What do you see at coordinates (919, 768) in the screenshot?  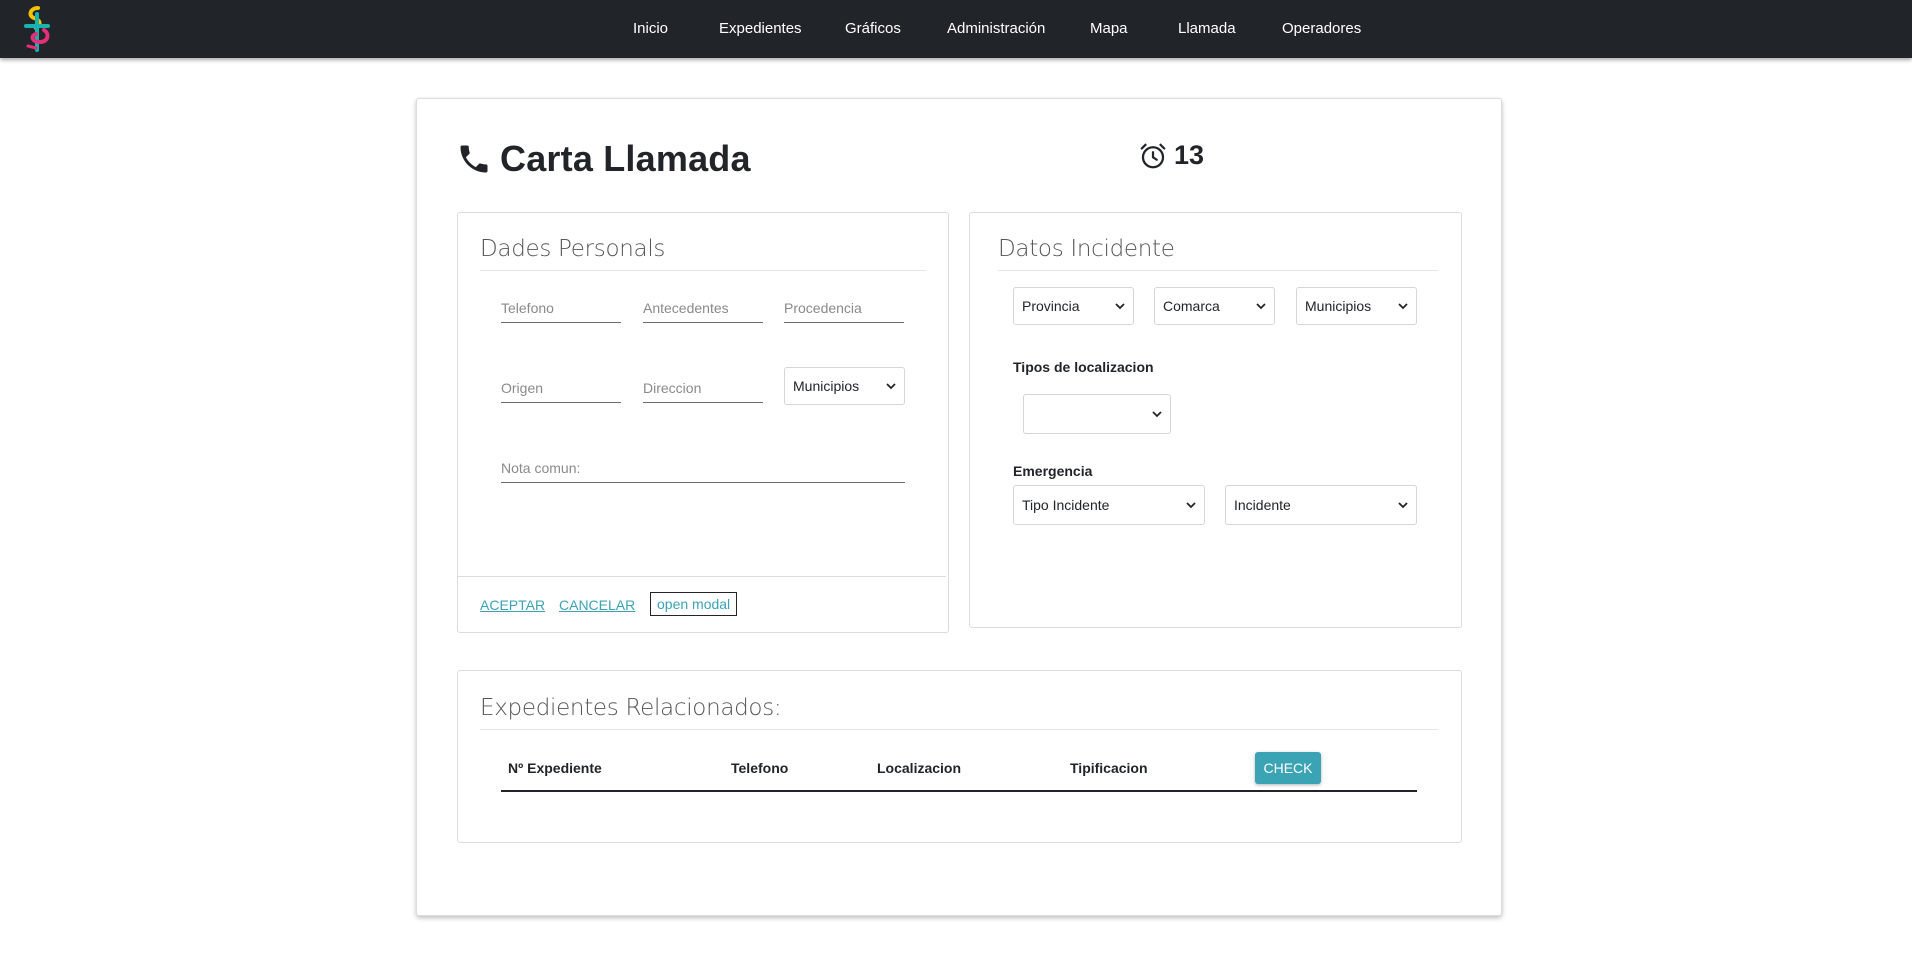 I see `column-header-localizacion: Localizacion` at bounding box center [919, 768].